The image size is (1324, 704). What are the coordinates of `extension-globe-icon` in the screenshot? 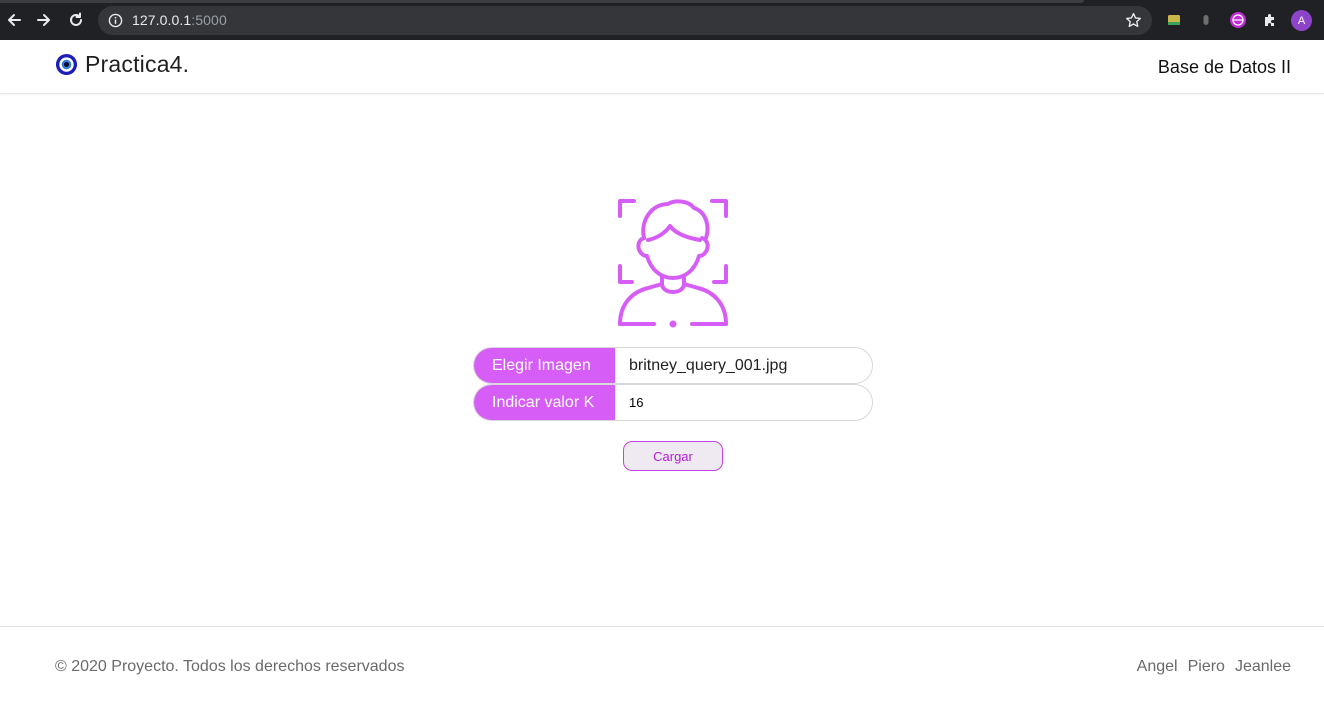 It's located at (1238, 20).